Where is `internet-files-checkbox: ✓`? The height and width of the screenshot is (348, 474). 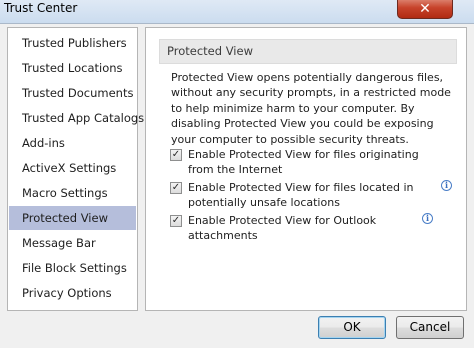 internet-files-checkbox: ✓ is located at coordinates (176, 155).